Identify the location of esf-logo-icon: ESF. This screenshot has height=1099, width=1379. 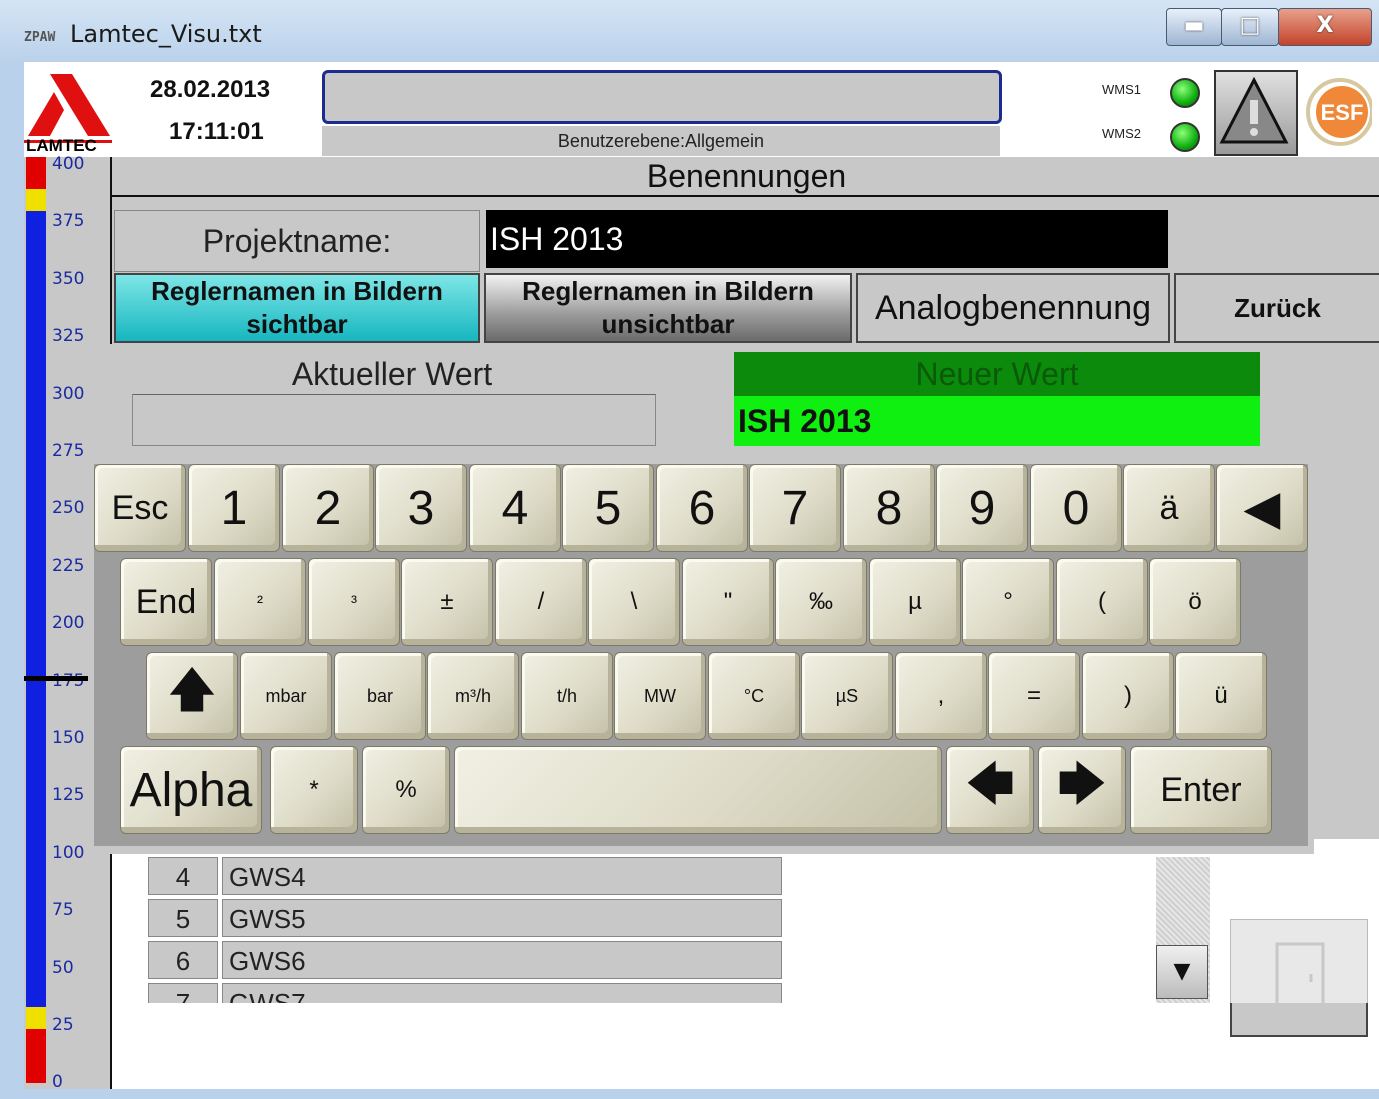
(1339, 112).